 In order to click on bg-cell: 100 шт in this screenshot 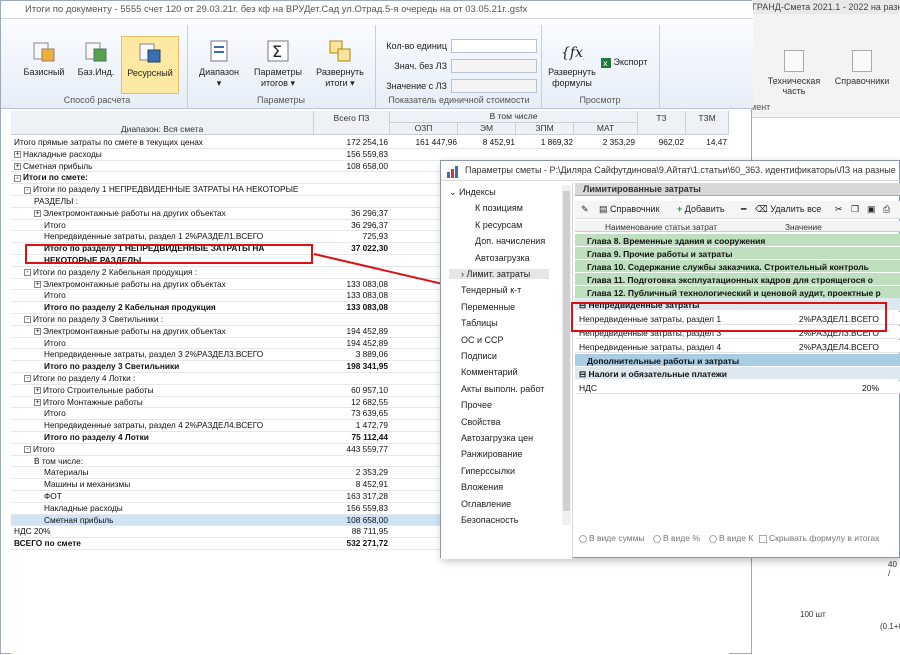, I will do `click(813, 614)`.